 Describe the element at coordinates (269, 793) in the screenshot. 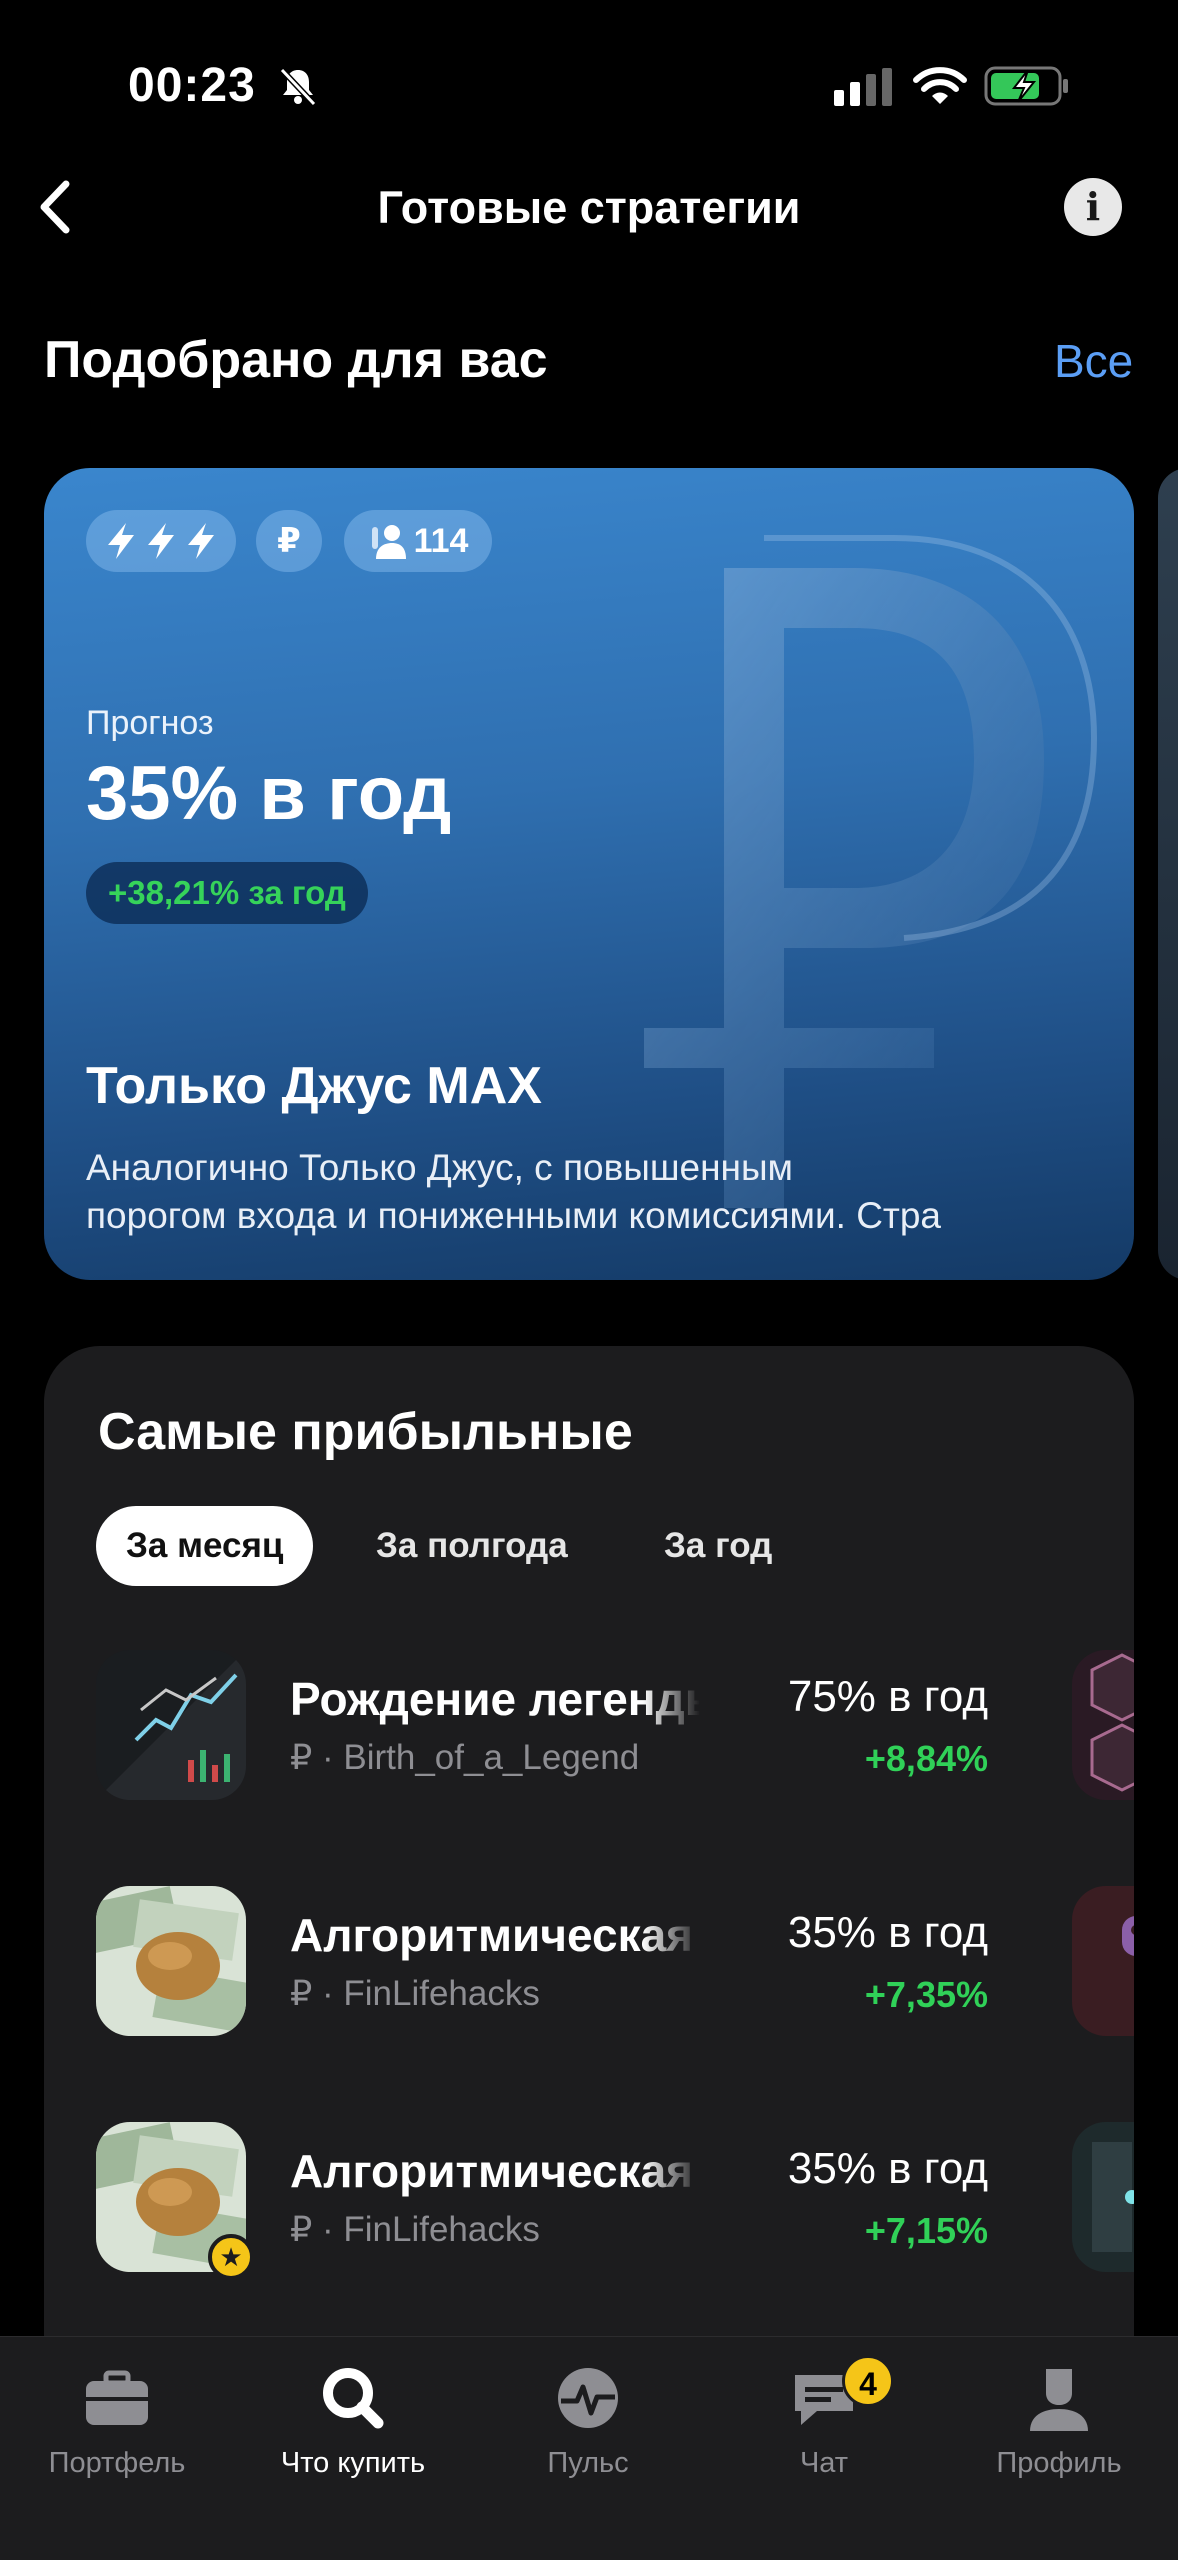

I see `forecast-value: 35% в год` at that location.